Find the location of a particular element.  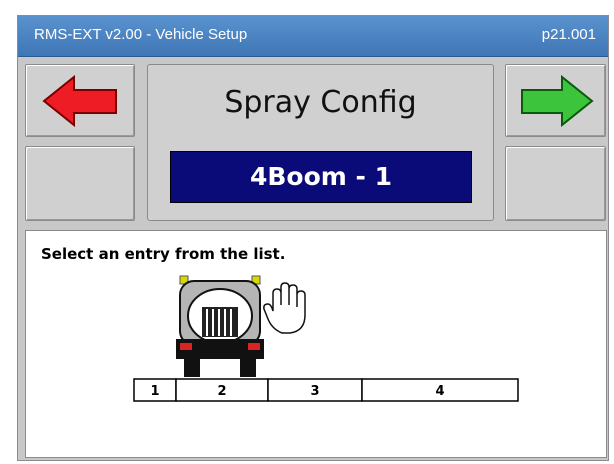

blank-left-button is located at coordinates (80, 183).